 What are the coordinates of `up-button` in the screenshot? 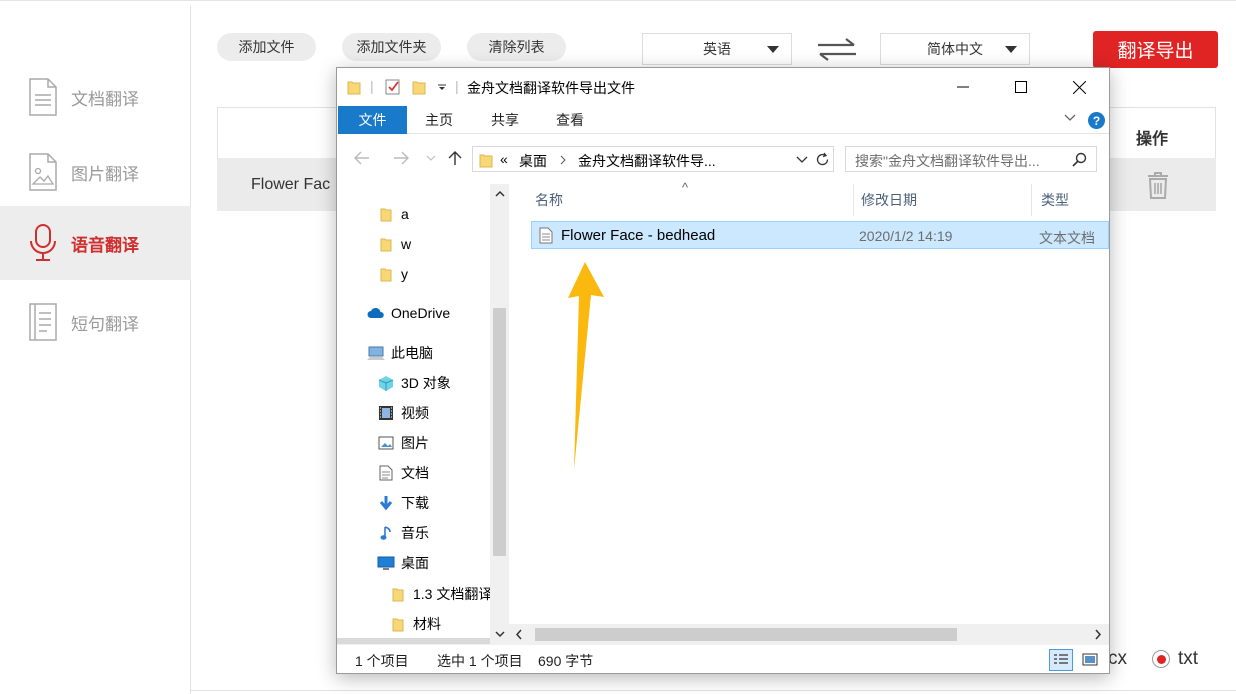 It's located at (455, 158).